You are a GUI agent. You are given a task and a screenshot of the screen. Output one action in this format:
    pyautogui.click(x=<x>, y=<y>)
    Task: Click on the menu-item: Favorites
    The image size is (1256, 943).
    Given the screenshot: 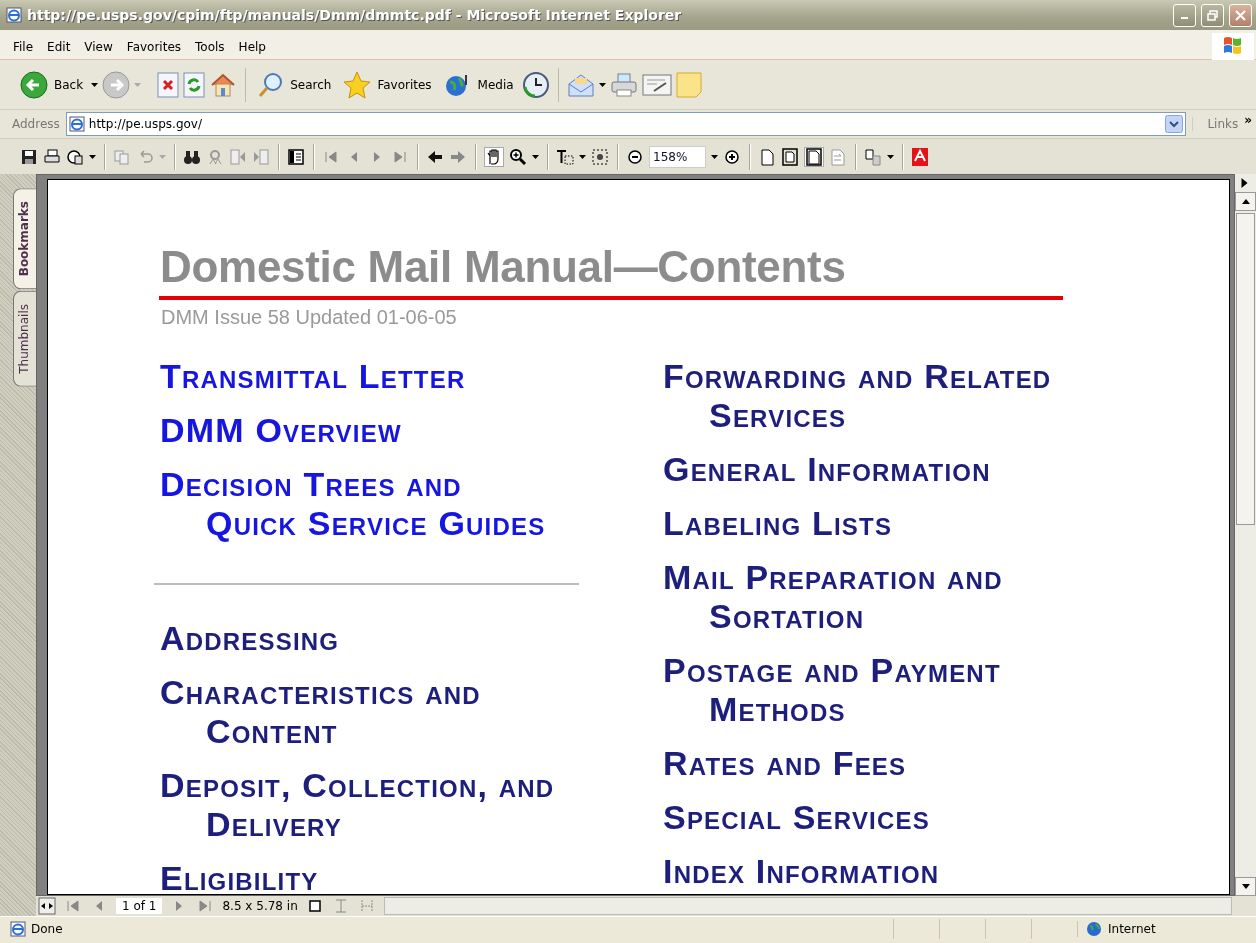 What is the action you would take?
    pyautogui.click(x=154, y=46)
    